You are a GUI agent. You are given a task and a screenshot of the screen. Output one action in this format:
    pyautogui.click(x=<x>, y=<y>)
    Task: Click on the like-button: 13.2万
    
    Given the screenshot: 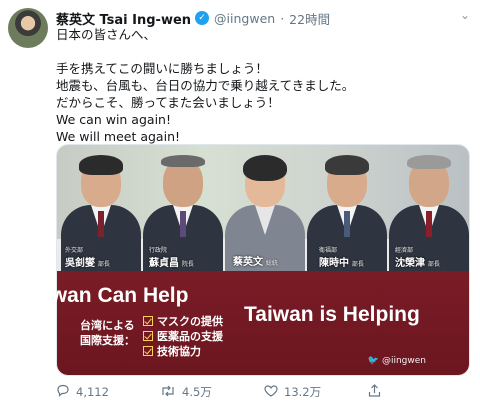 What is the action you would take?
    pyautogui.click(x=316, y=392)
    